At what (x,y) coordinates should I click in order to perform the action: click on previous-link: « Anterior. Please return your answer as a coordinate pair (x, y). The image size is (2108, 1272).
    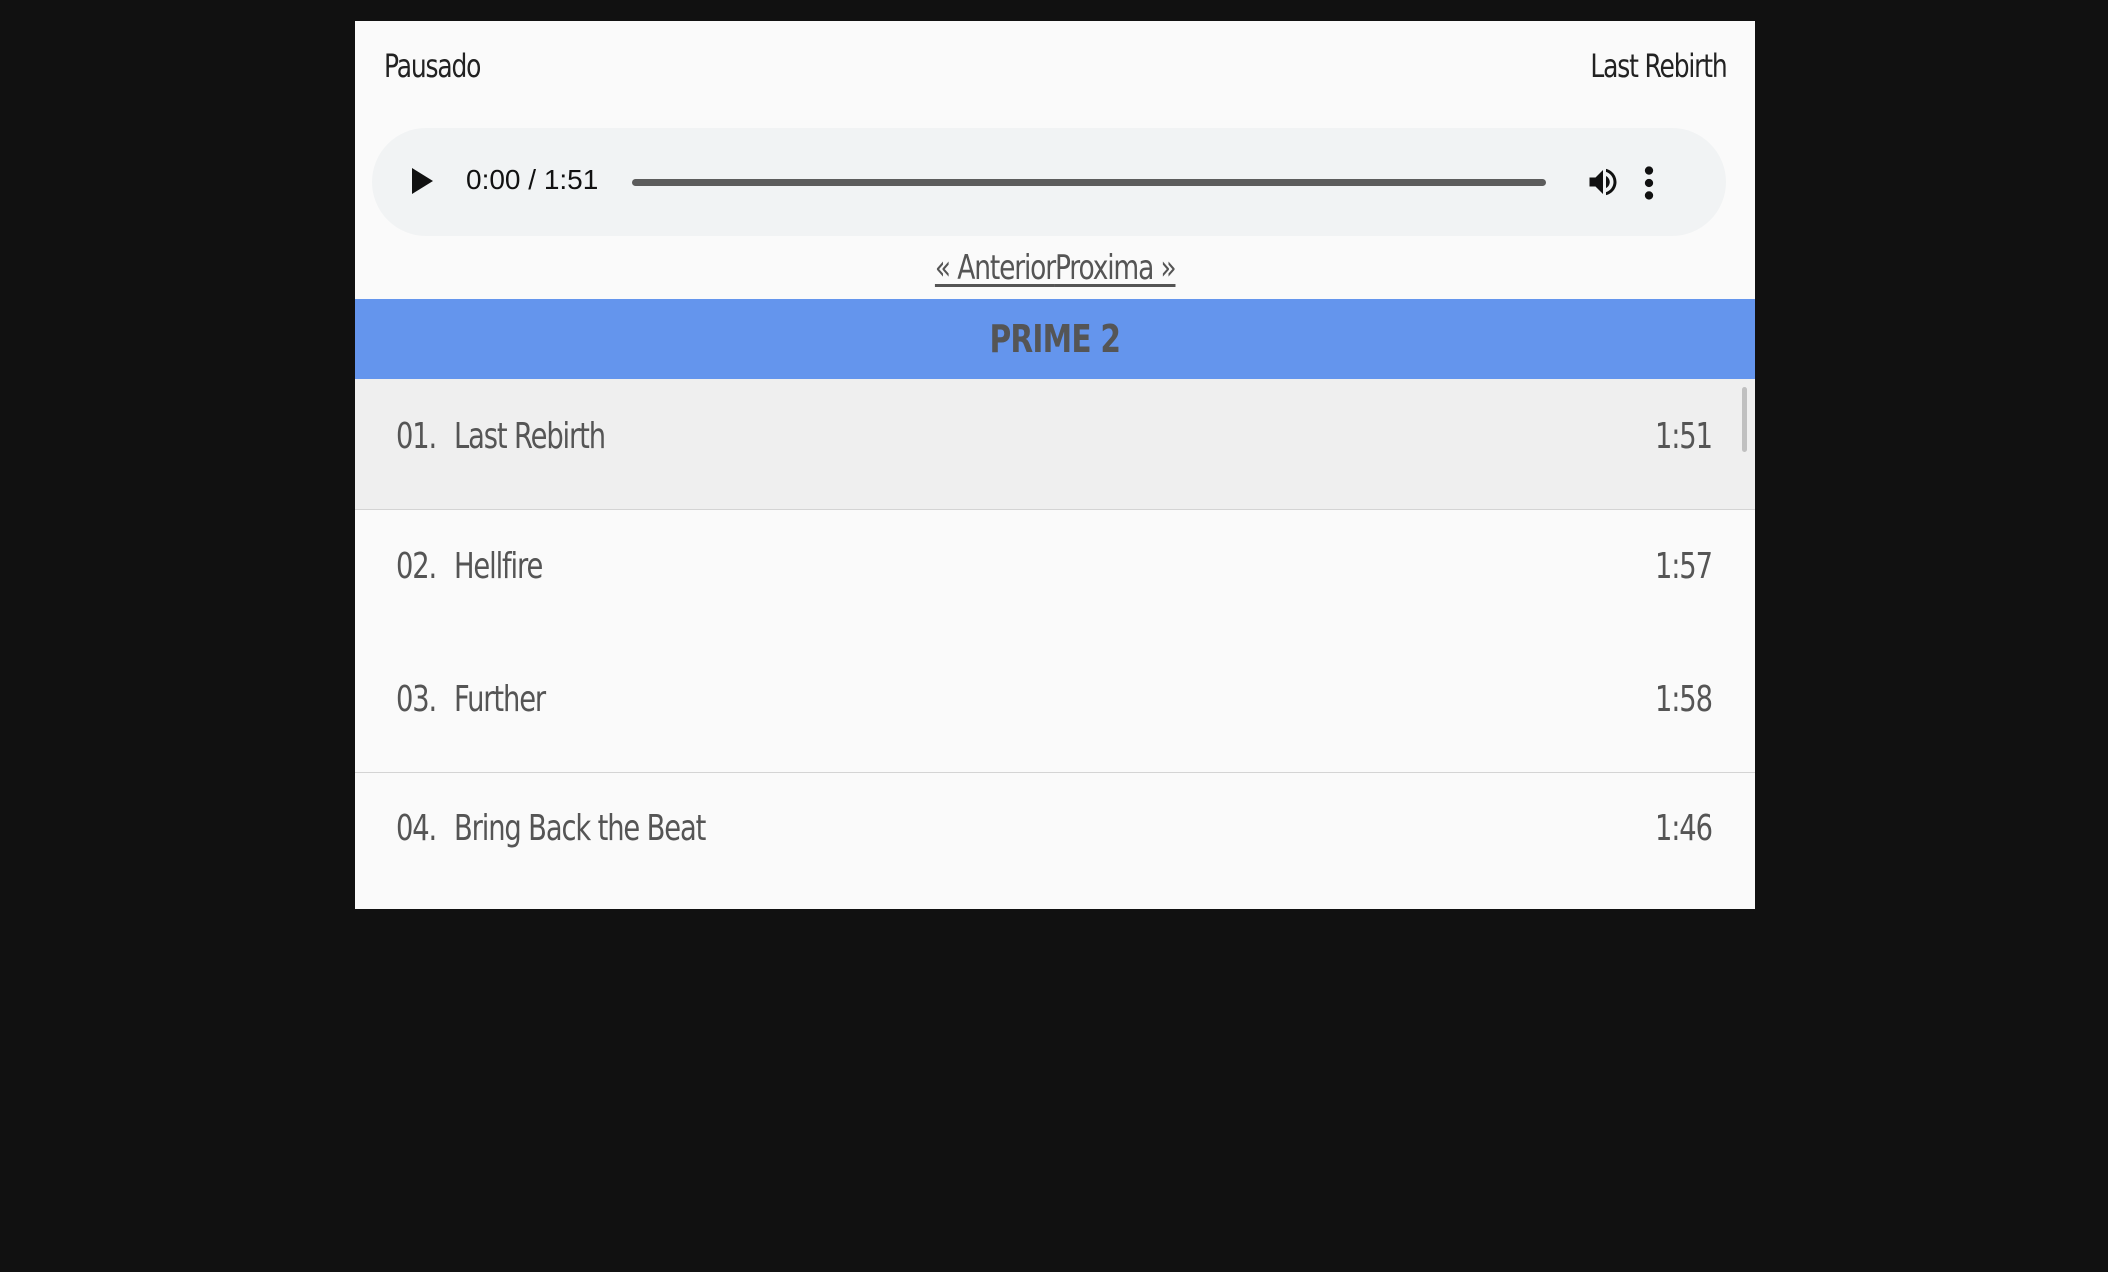
    Looking at the image, I should click on (995, 268).